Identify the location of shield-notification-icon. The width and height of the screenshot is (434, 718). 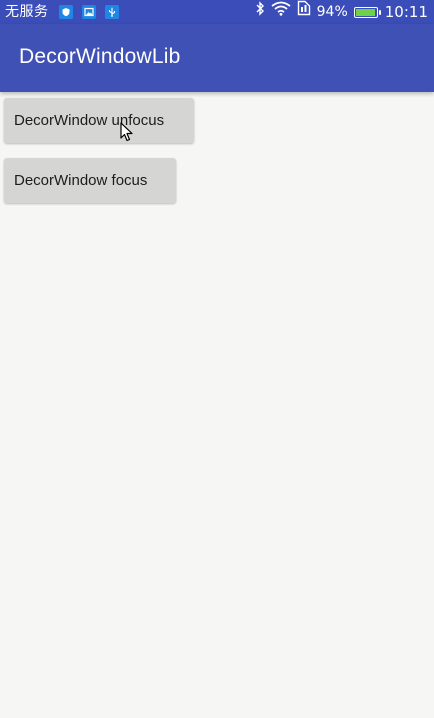
(65, 12).